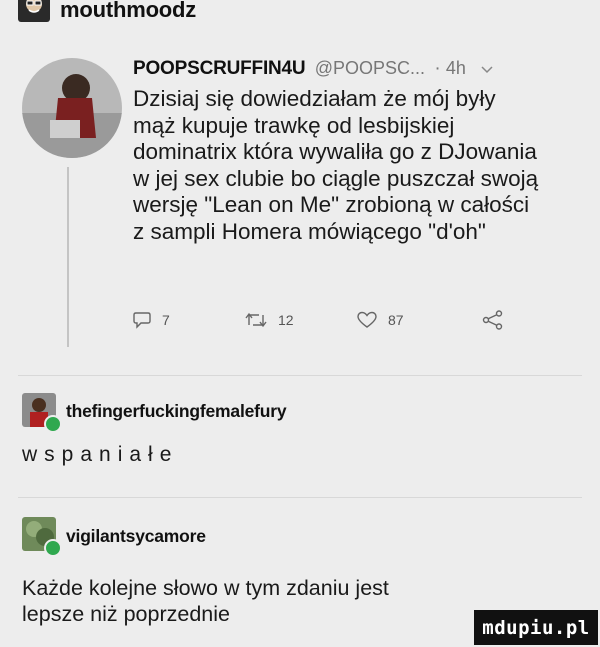  I want to click on watermark: mdupiu.pl, so click(536, 627).